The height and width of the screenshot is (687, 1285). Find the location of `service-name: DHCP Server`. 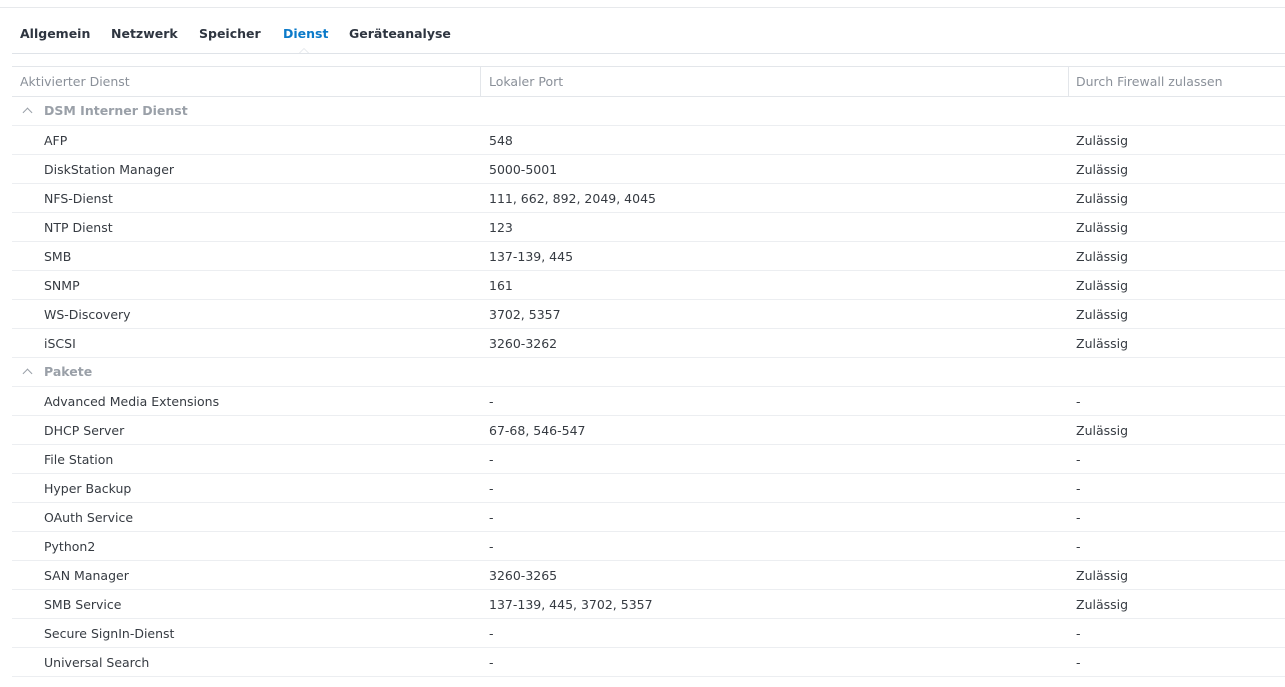

service-name: DHCP Server is located at coordinates (84, 430).